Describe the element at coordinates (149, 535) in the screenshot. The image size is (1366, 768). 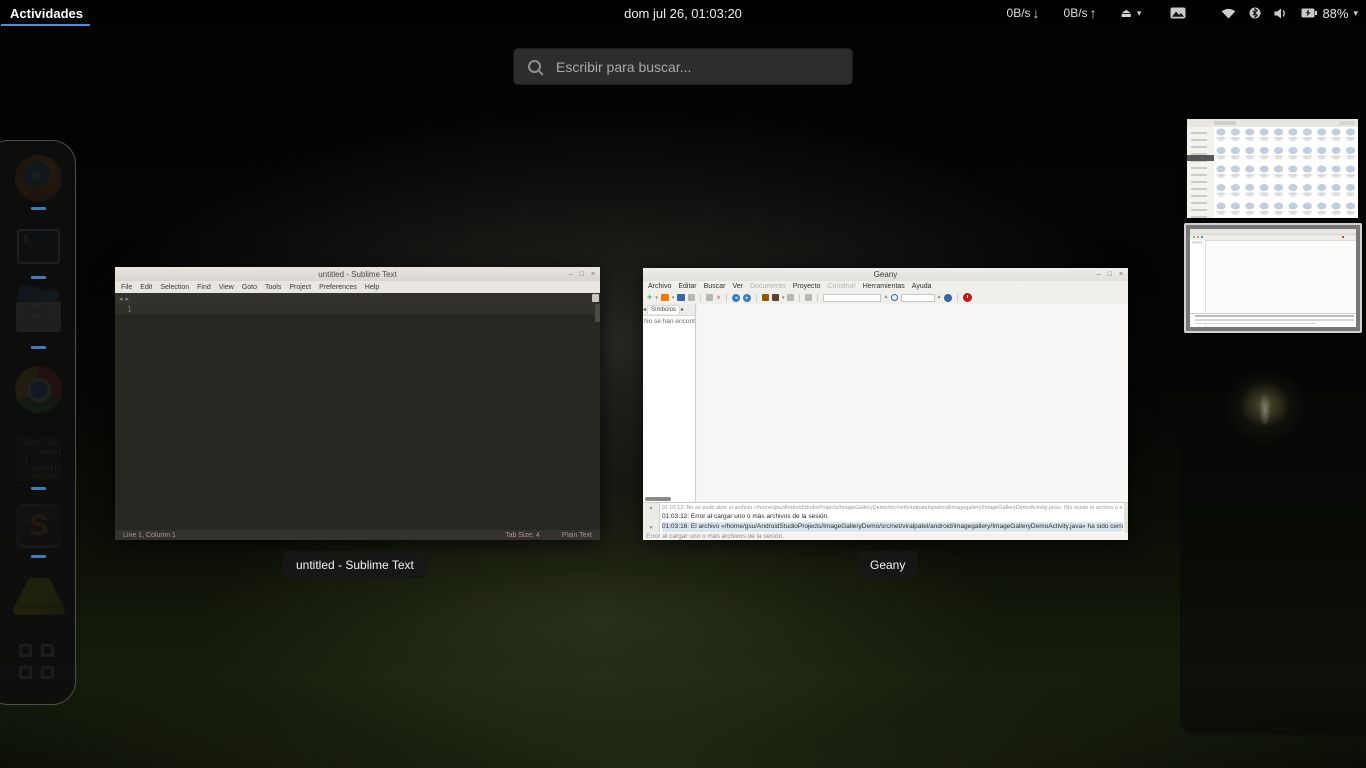
I see `cursor-position: Line 1, Column 1` at that location.